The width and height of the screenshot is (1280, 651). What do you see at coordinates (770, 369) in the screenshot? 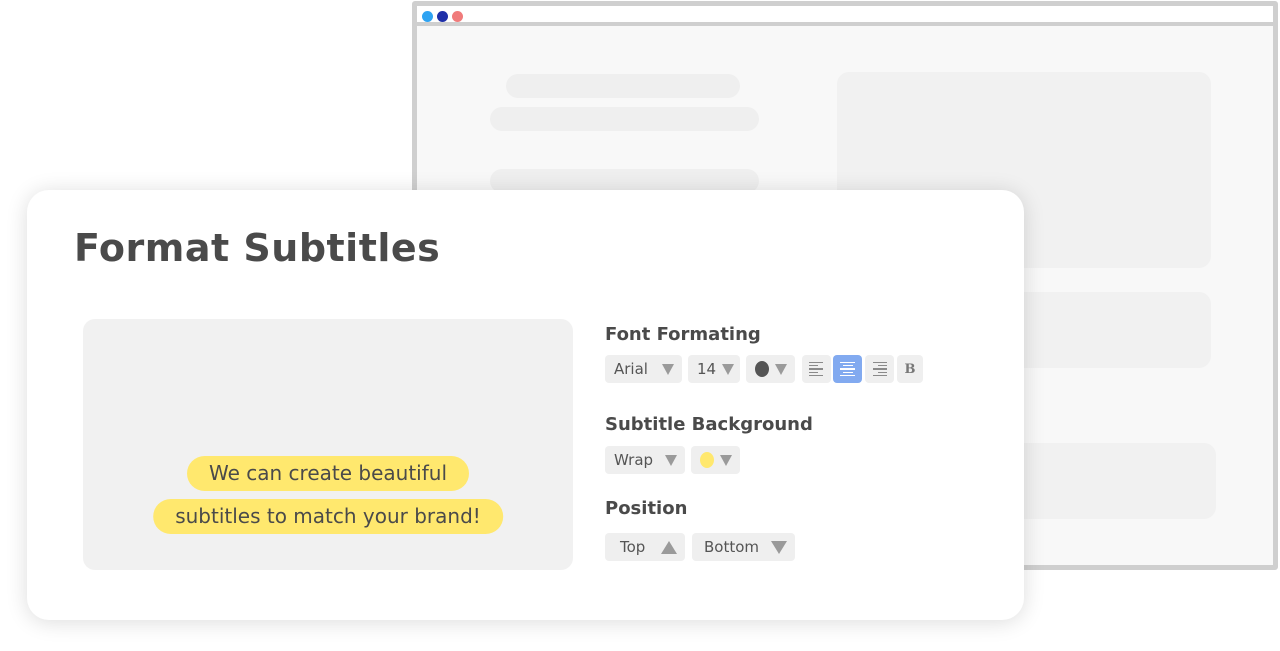
I see `text-color-select` at bounding box center [770, 369].